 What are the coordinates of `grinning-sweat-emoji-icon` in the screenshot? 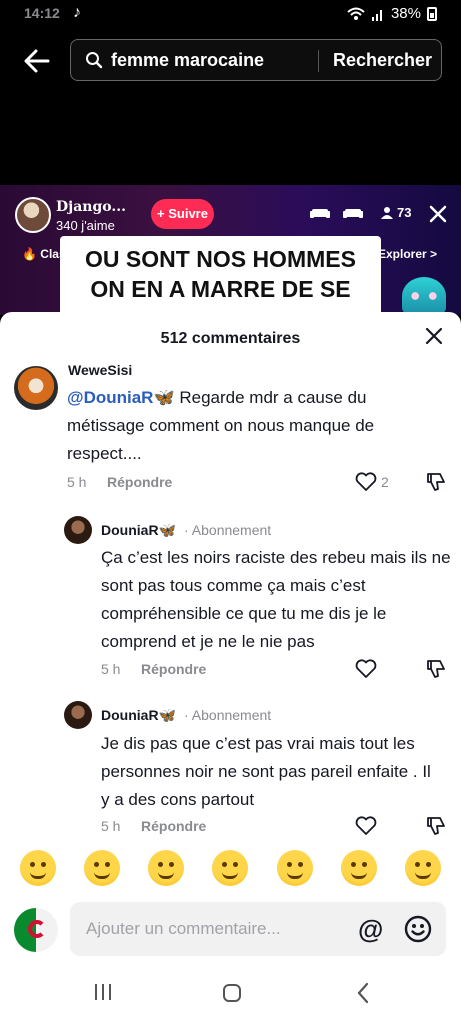 It's located at (358, 868).